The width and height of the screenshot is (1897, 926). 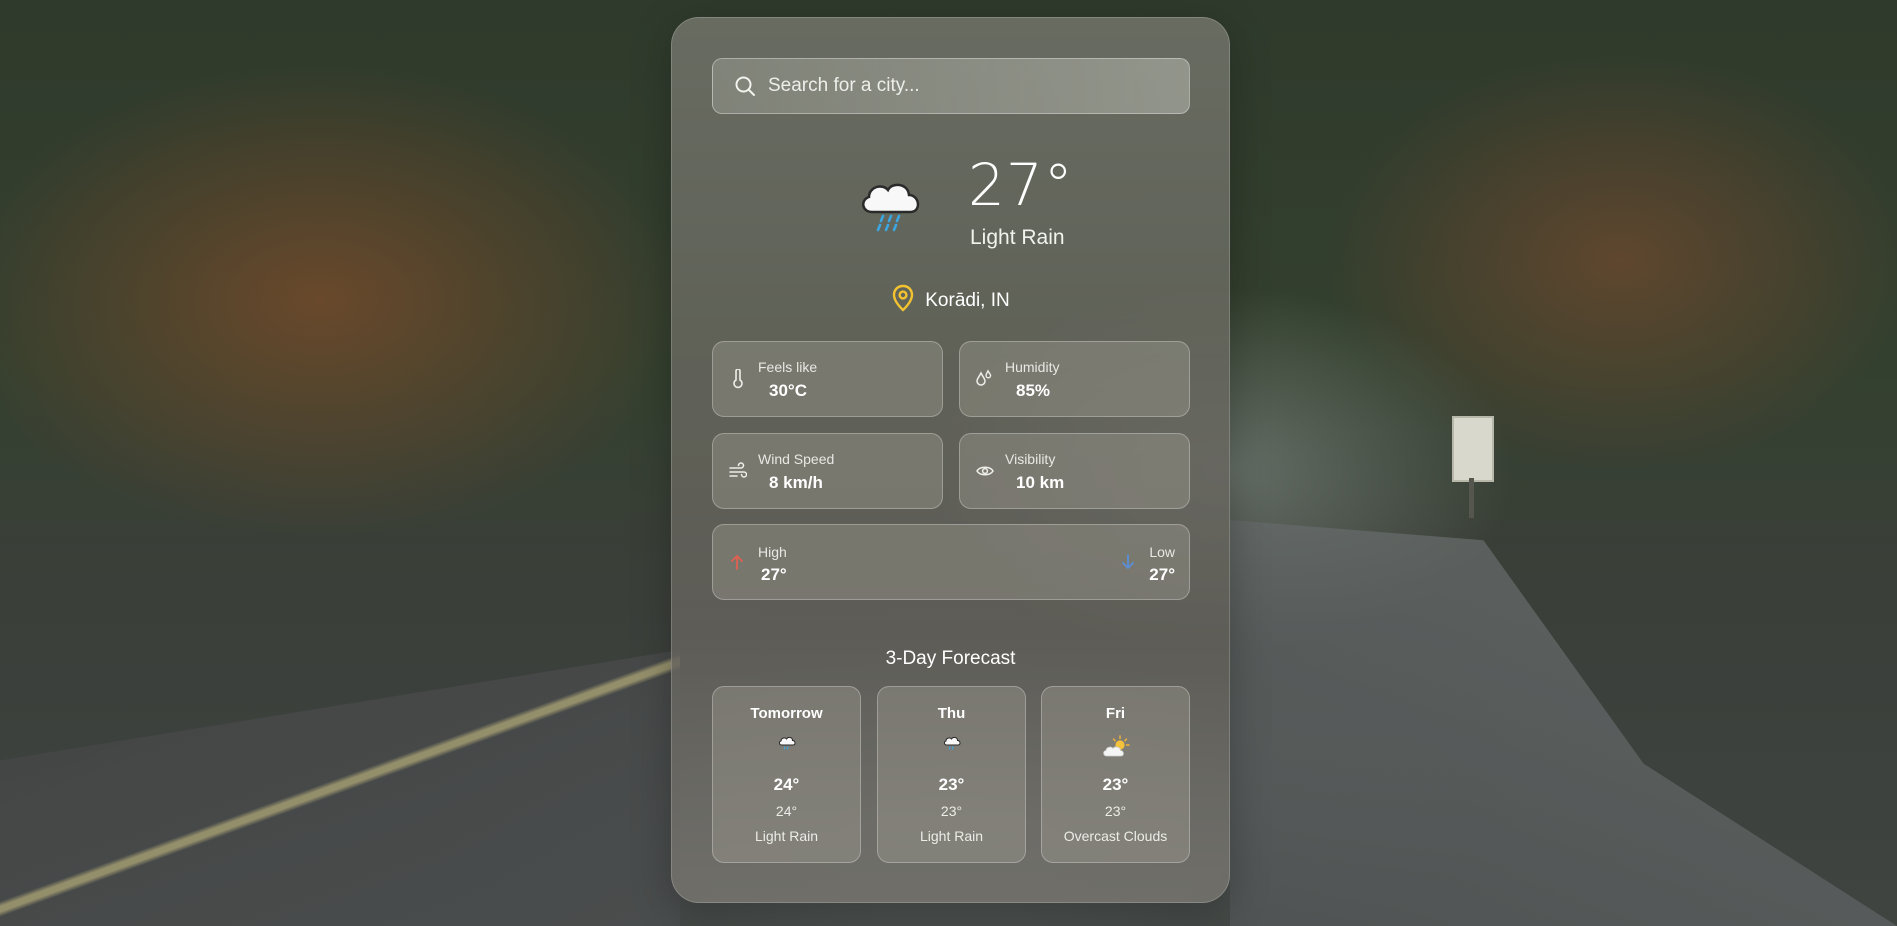 What do you see at coordinates (1074, 471) in the screenshot?
I see `visibility-tile: Visibility 10 km` at bounding box center [1074, 471].